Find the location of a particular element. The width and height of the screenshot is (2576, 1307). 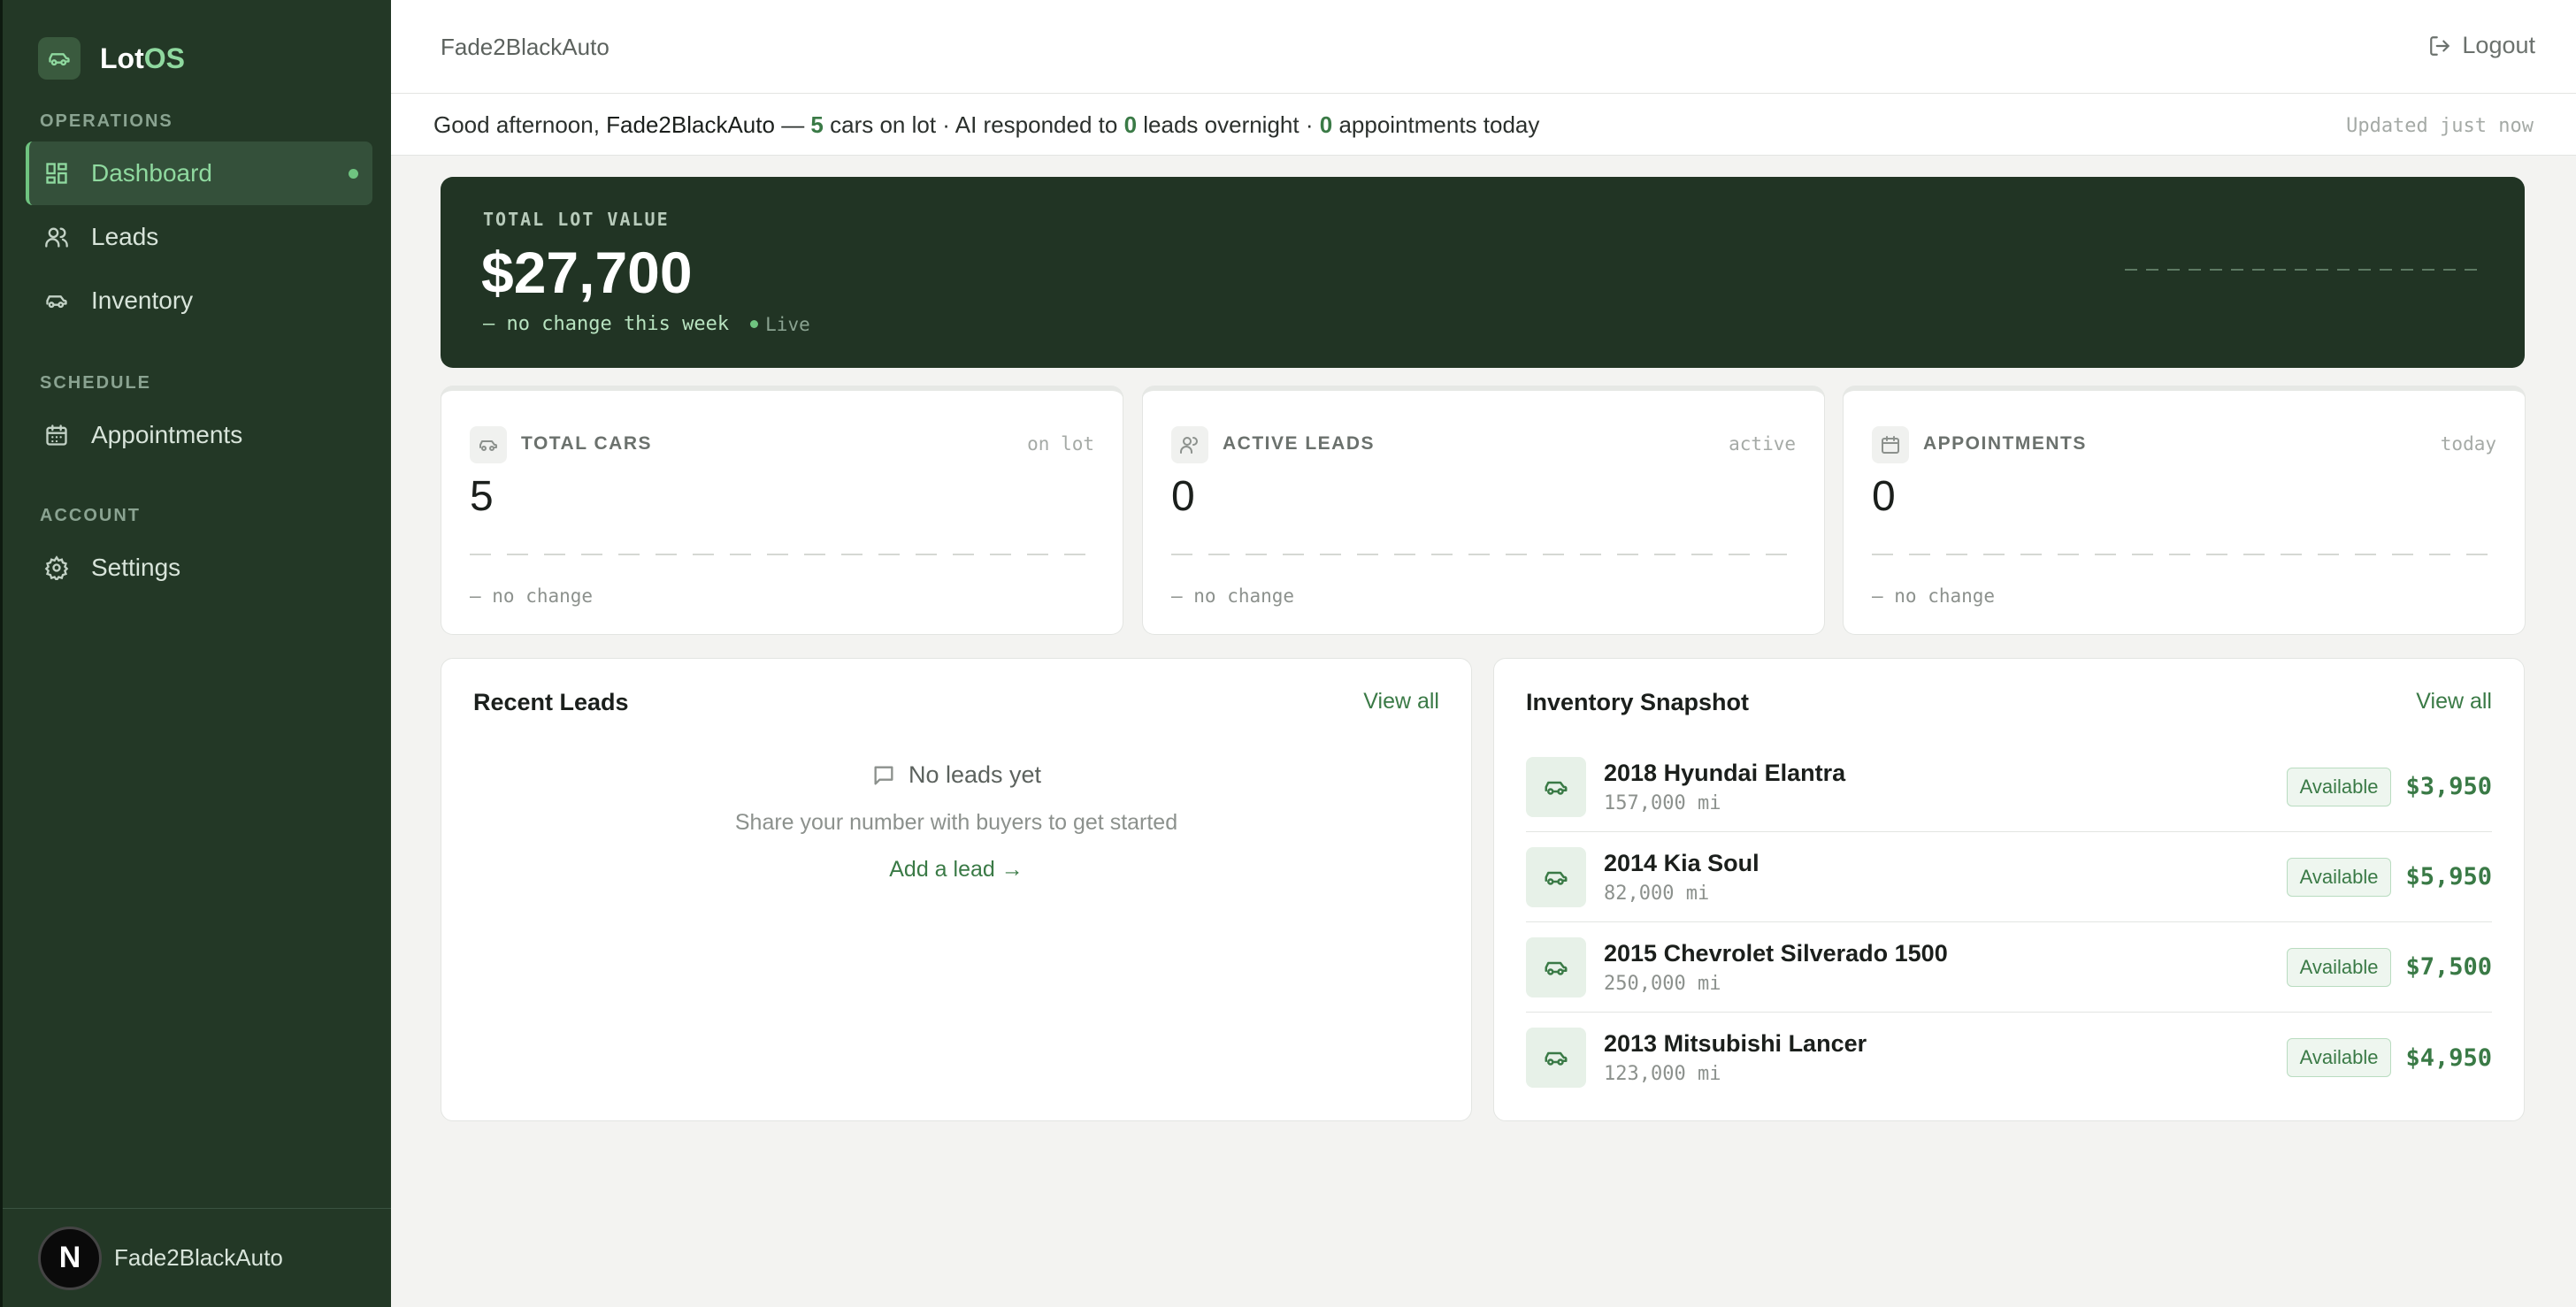

car-name: 2018 Hyundai Elantra is located at coordinates (1725, 772).